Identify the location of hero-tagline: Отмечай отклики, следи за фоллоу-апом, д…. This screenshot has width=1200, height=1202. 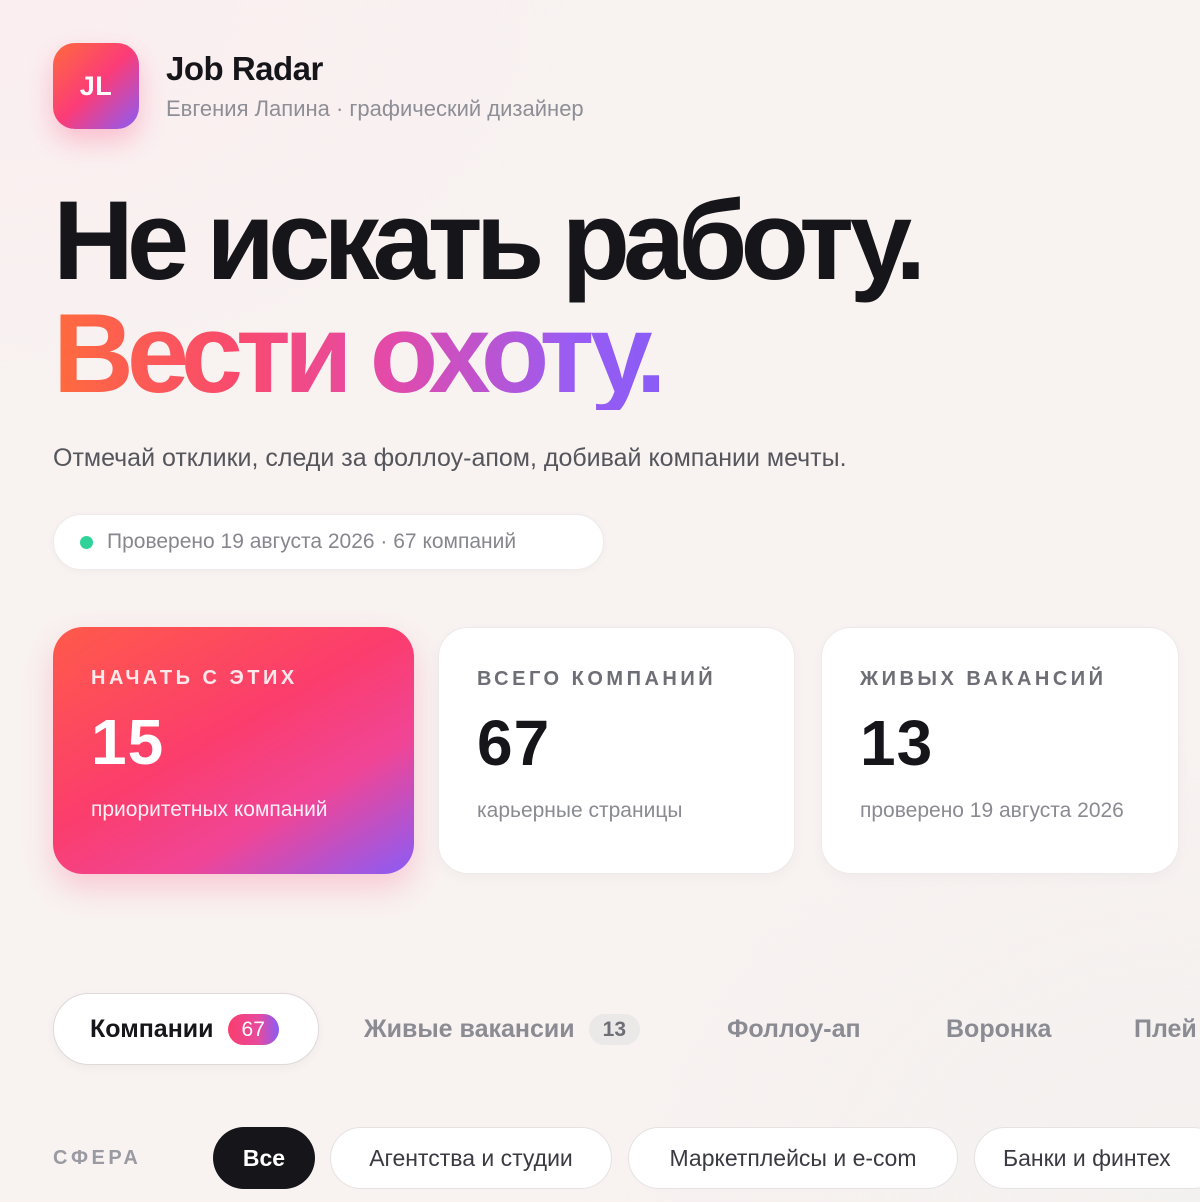
(450, 458).